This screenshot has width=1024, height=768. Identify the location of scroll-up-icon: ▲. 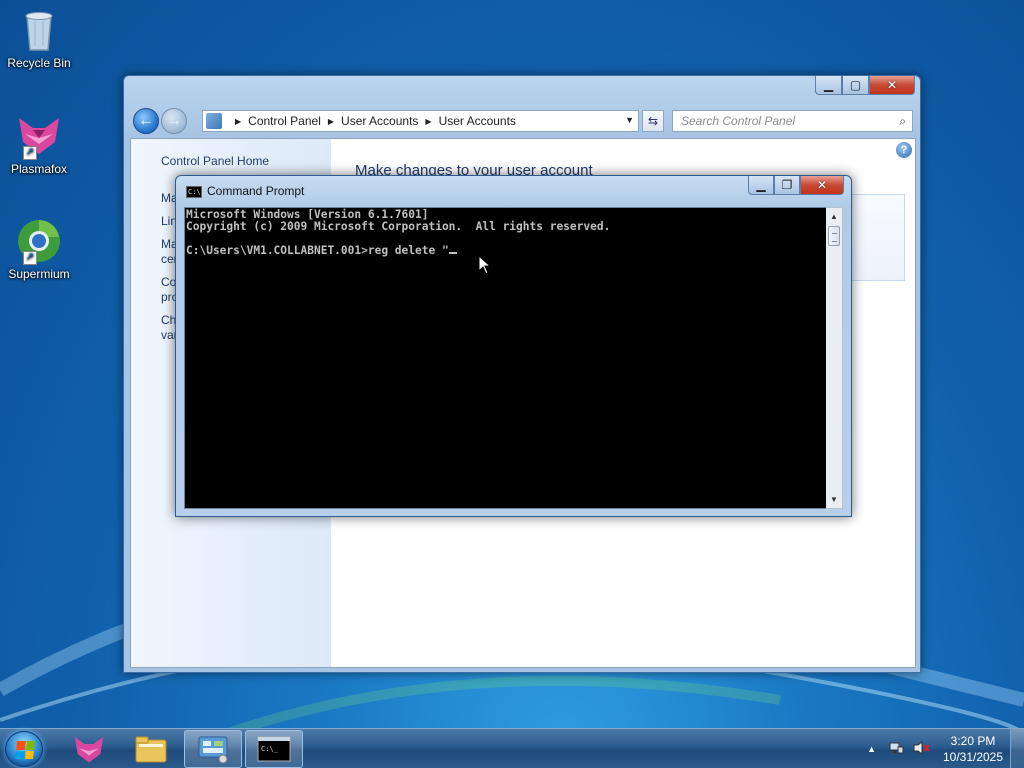
(834, 216).